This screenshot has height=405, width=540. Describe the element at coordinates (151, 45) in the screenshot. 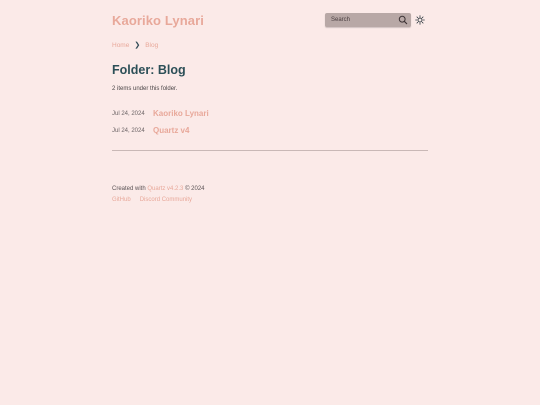

I see `breadcrumb-current: Blog` at that location.